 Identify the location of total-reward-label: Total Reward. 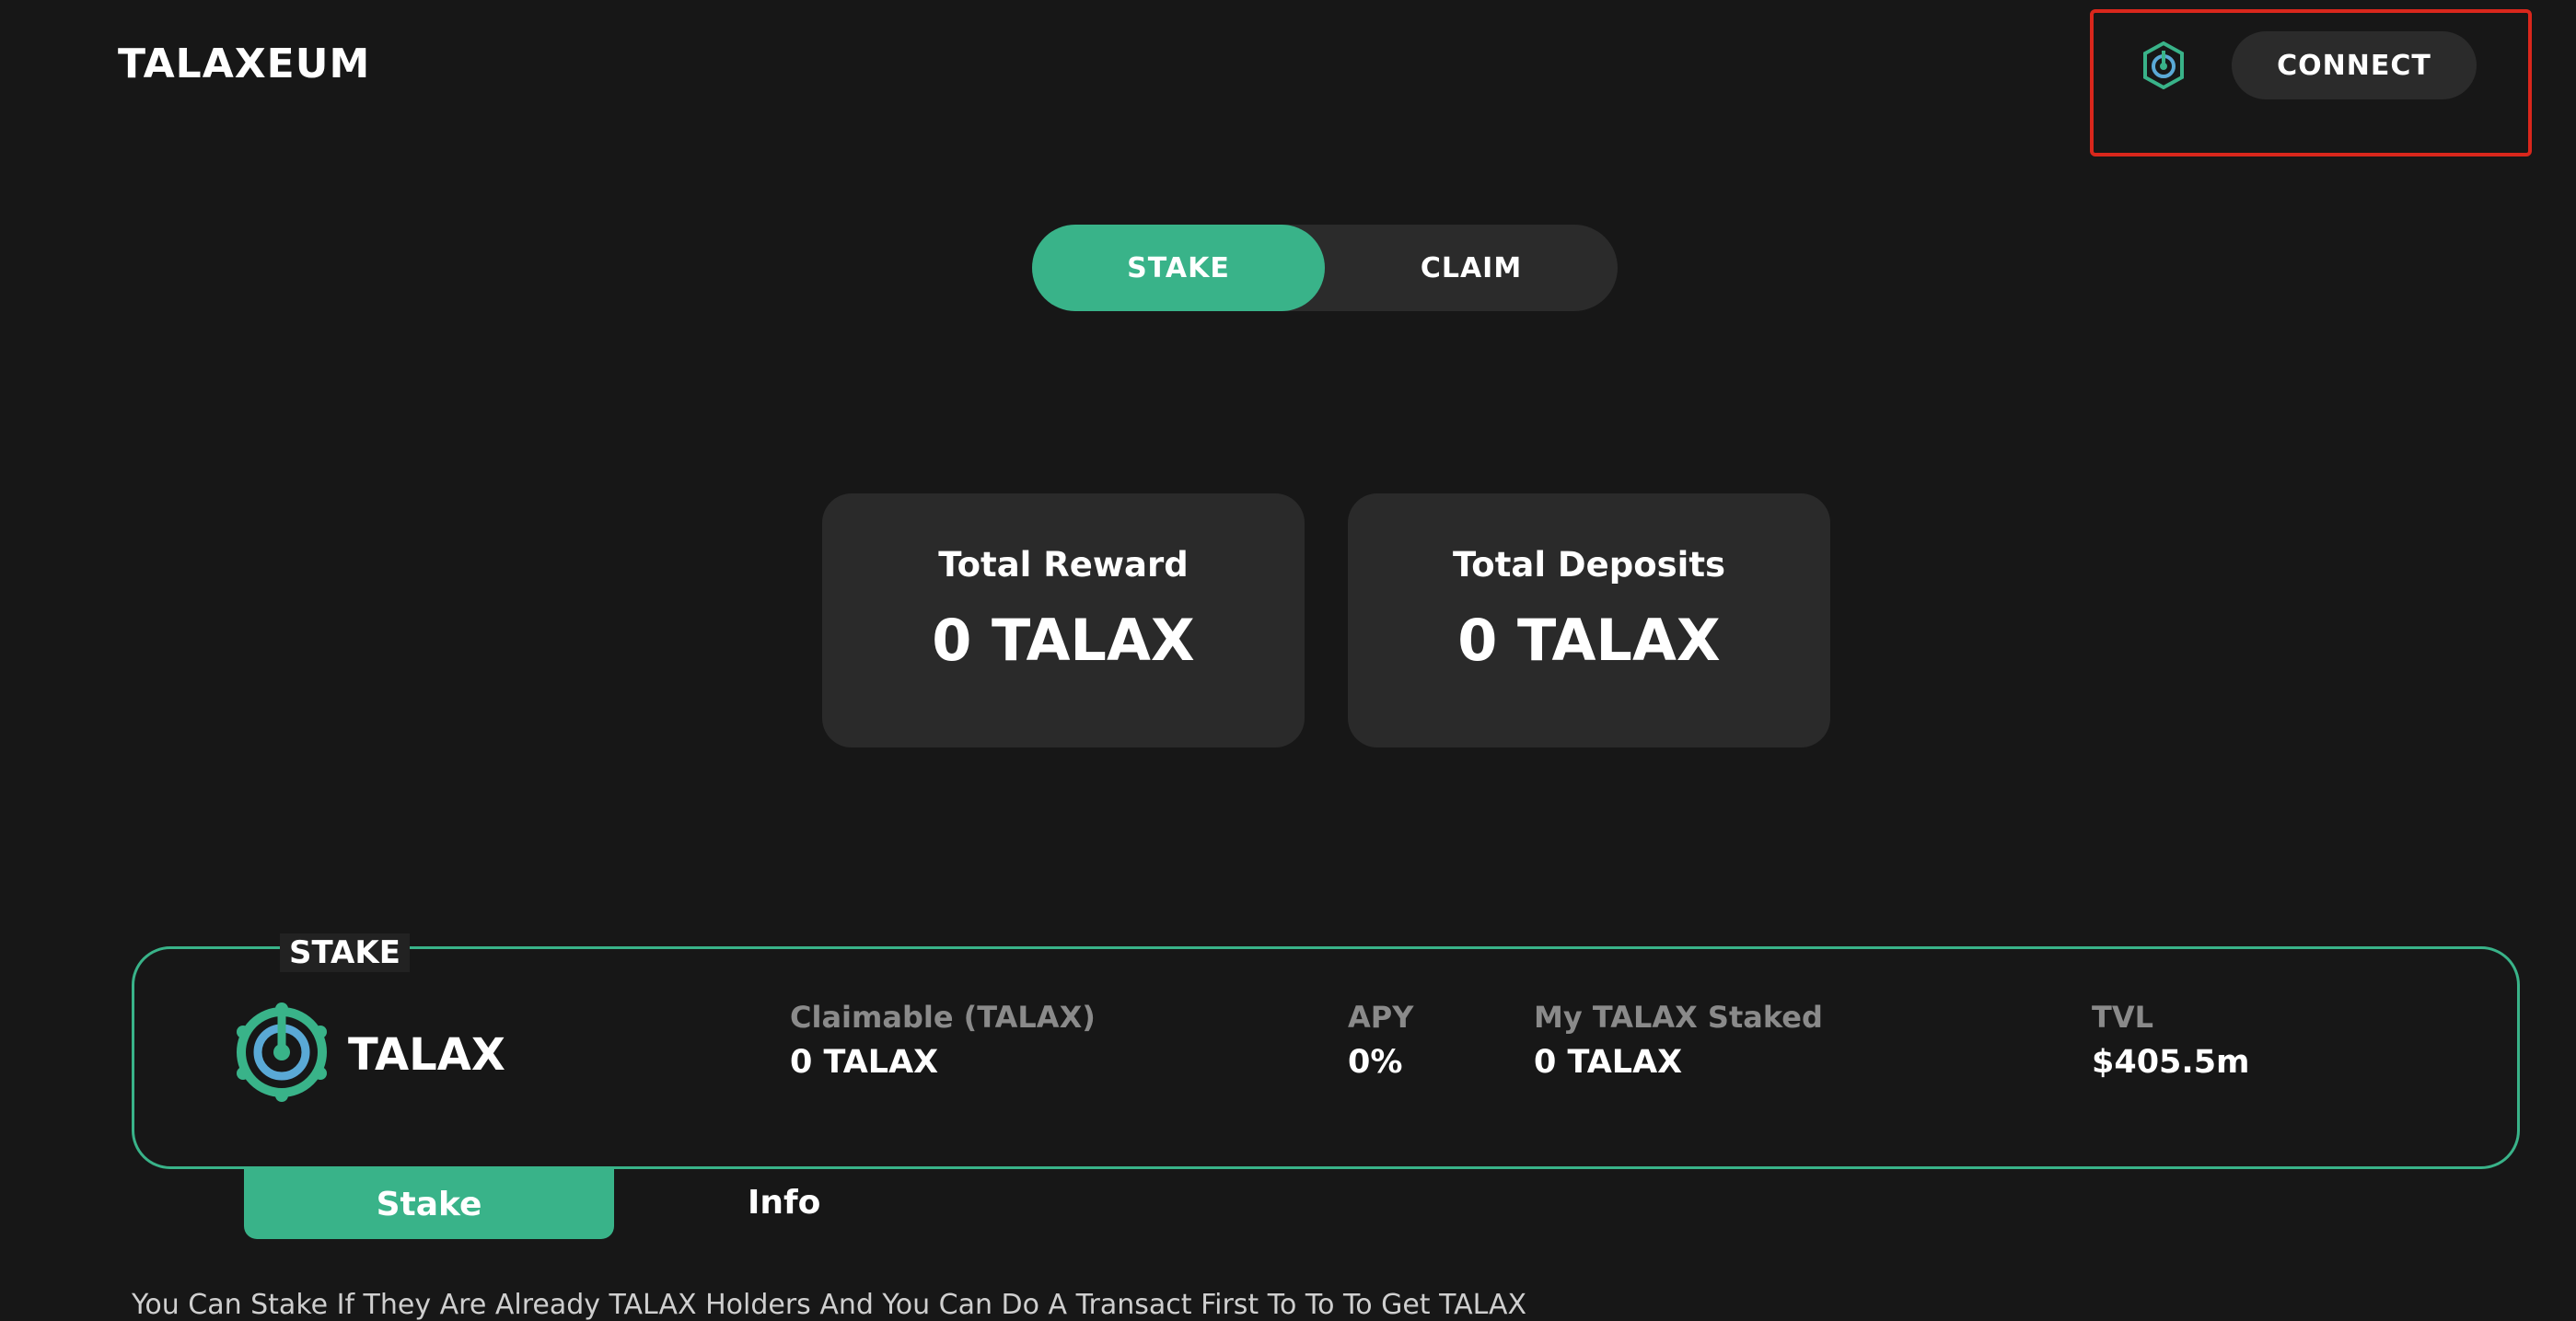
(1063, 565).